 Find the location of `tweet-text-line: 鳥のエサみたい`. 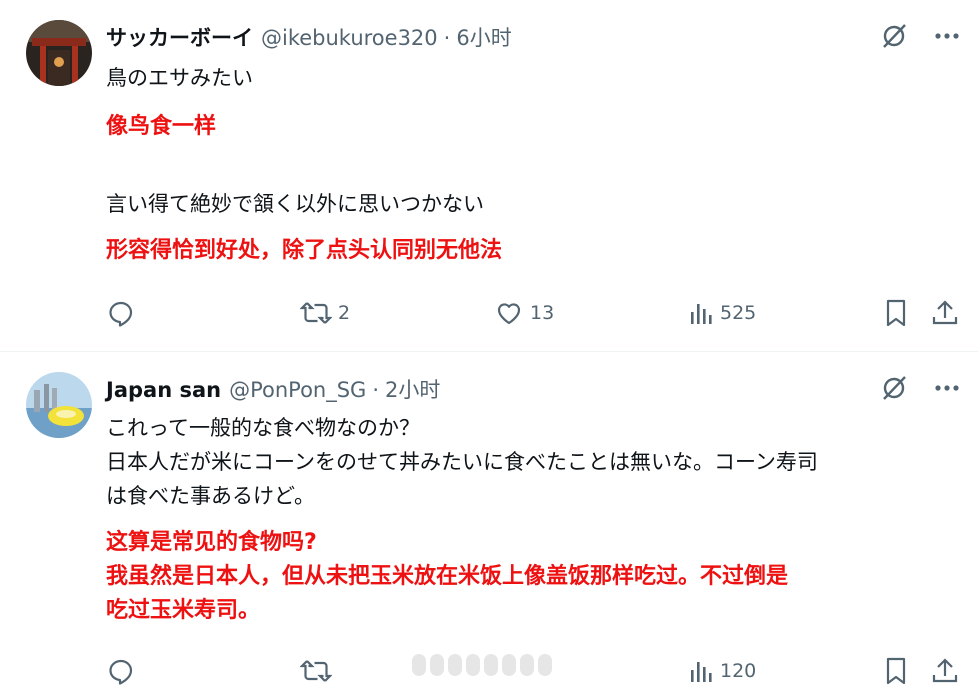

tweet-text-line: 鳥のエサみたい is located at coordinates (179, 78).